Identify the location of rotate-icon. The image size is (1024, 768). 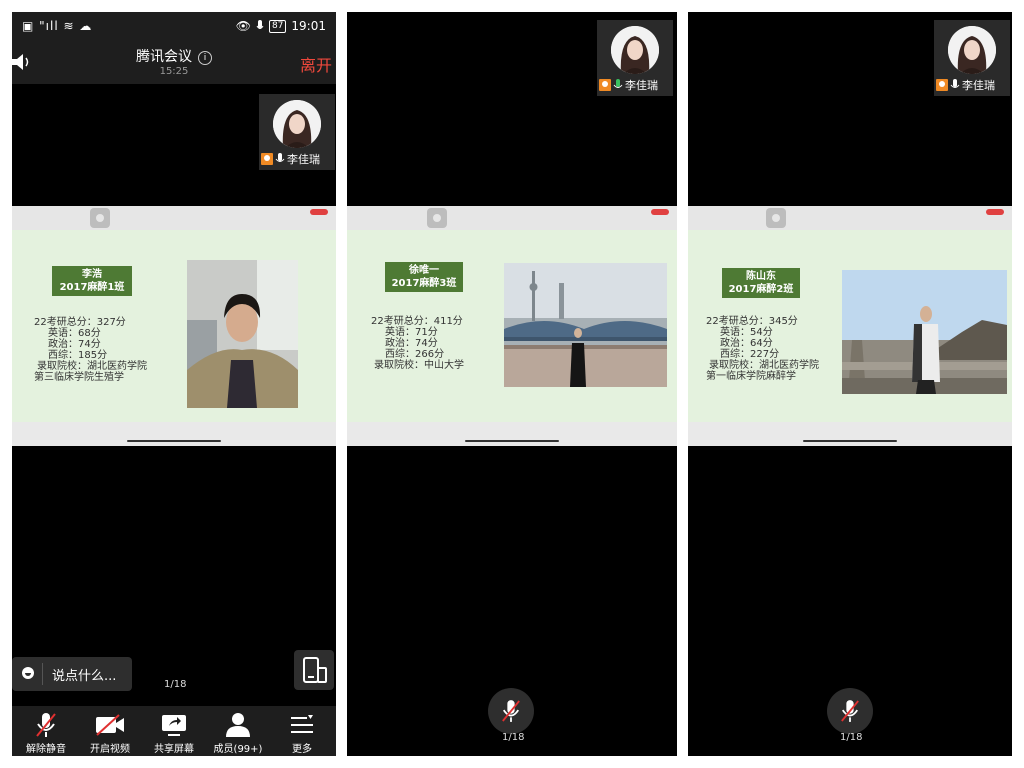
(315, 670).